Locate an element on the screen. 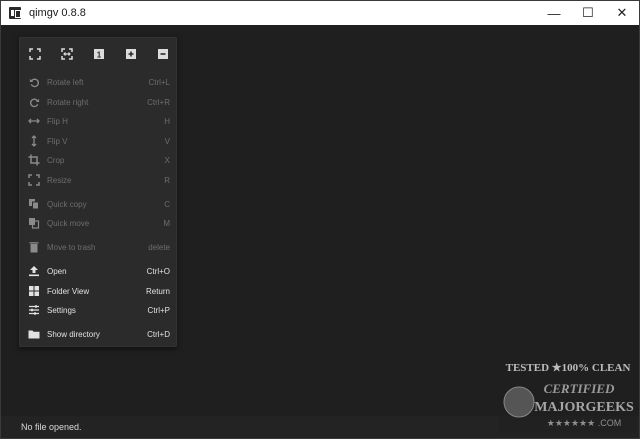 The width and height of the screenshot is (640, 439). title-bar: qimgv 0.8.8 — ☐ ✕ is located at coordinates (320, 13).